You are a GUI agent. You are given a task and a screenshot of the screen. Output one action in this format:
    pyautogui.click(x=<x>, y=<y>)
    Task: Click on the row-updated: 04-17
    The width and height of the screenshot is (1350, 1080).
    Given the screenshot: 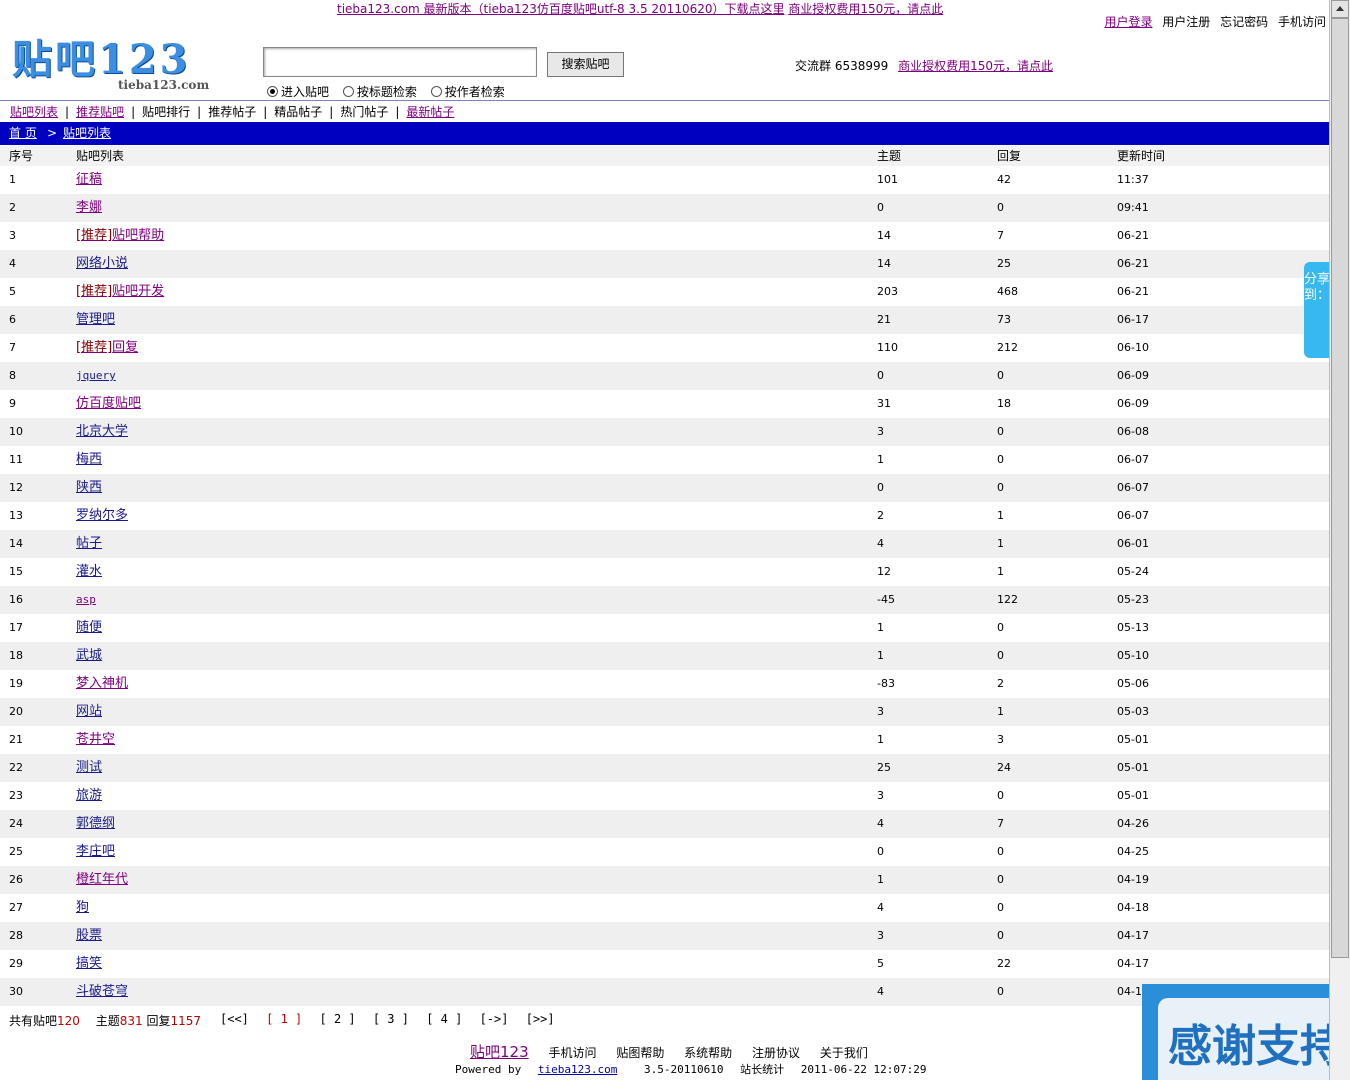 What is the action you would take?
    pyautogui.click(x=1133, y=935)
    